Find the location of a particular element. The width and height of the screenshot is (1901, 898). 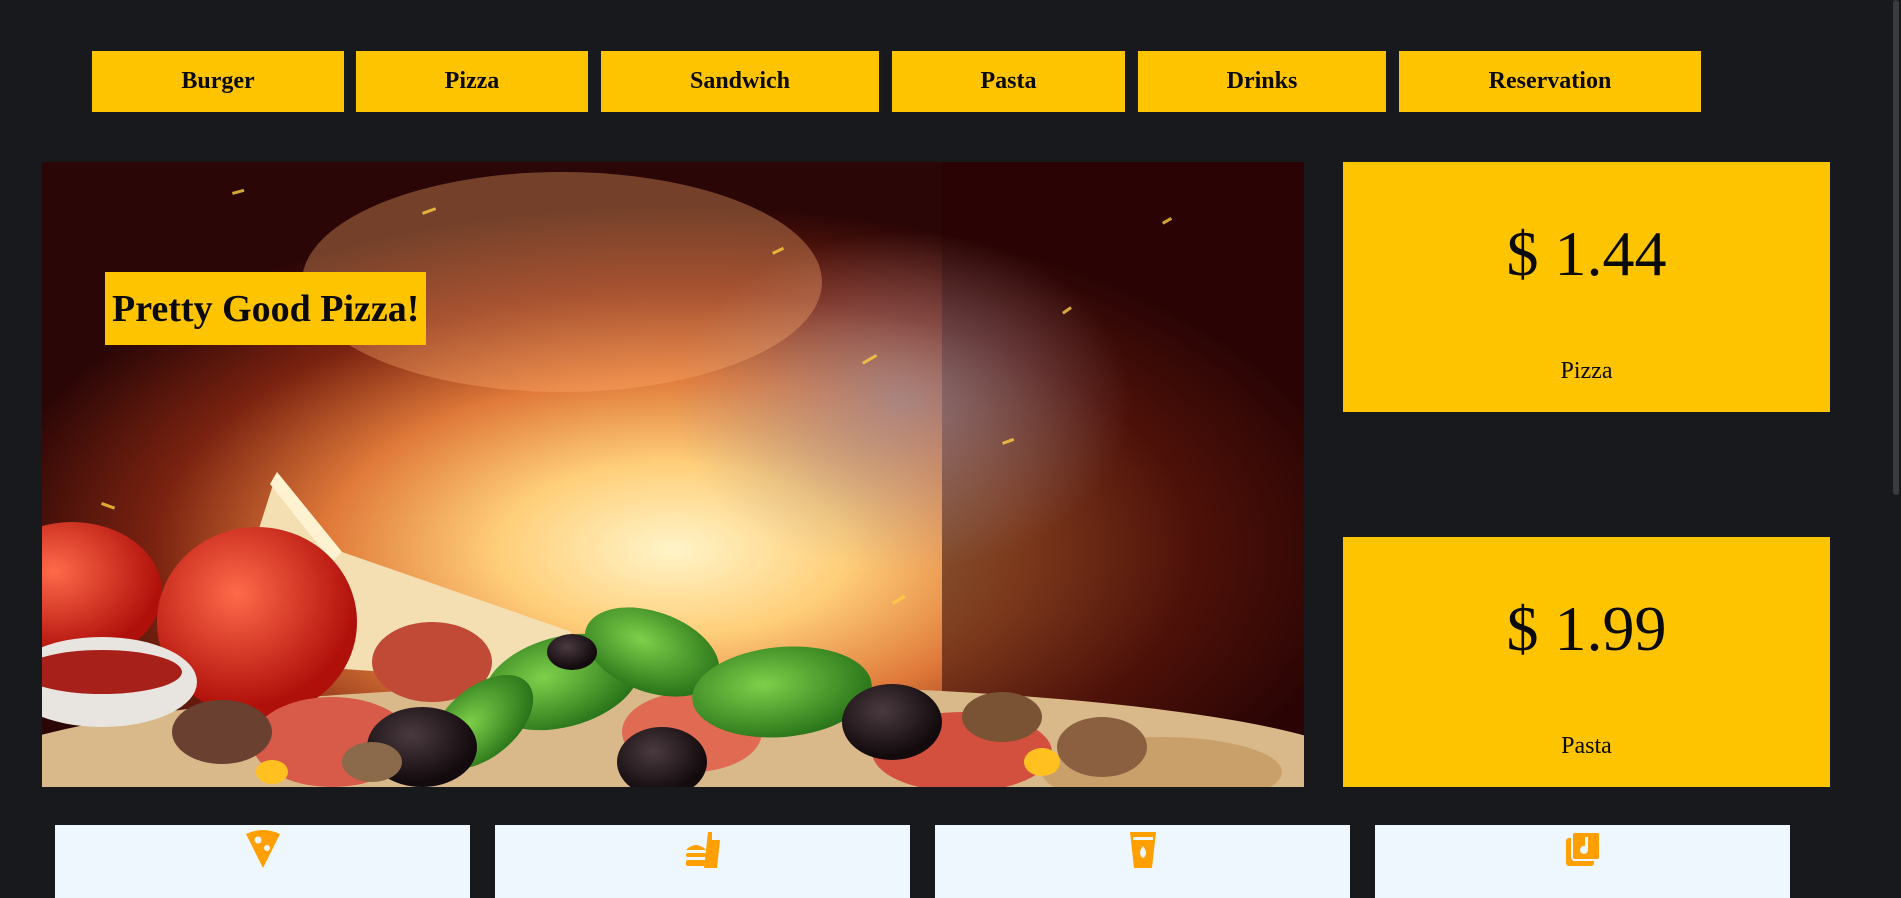

category-card-pizza is located at coordinates (262, 861).